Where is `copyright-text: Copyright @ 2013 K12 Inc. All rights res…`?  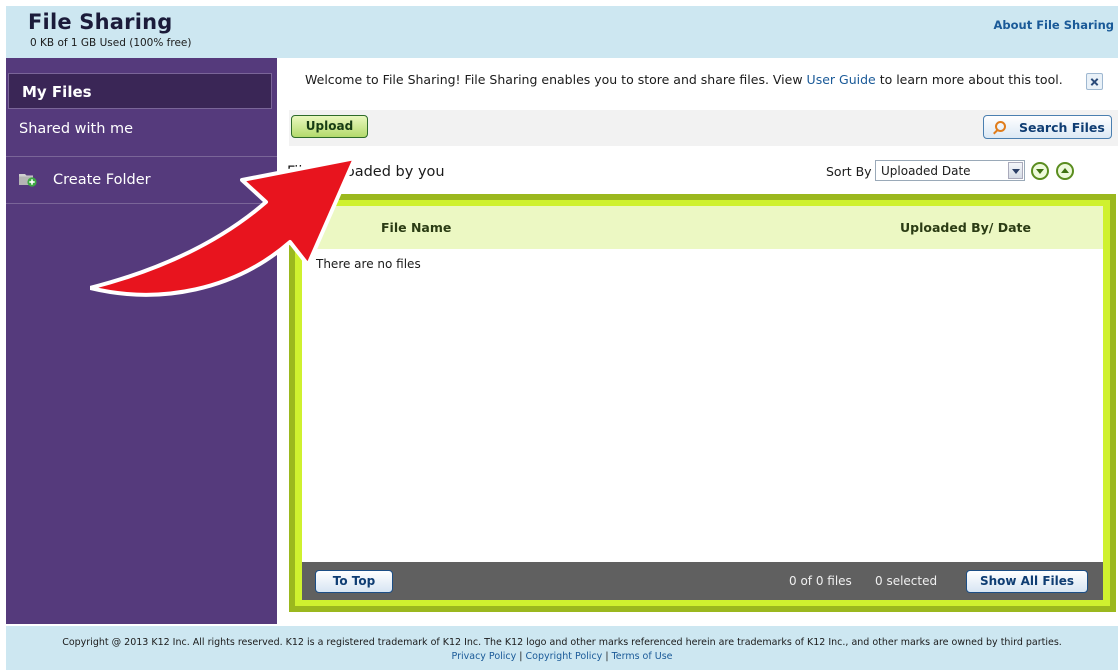
copyright-text: Copyright @ 2013 K12 Inc. All rights res… is located at coordinates (562, 642).